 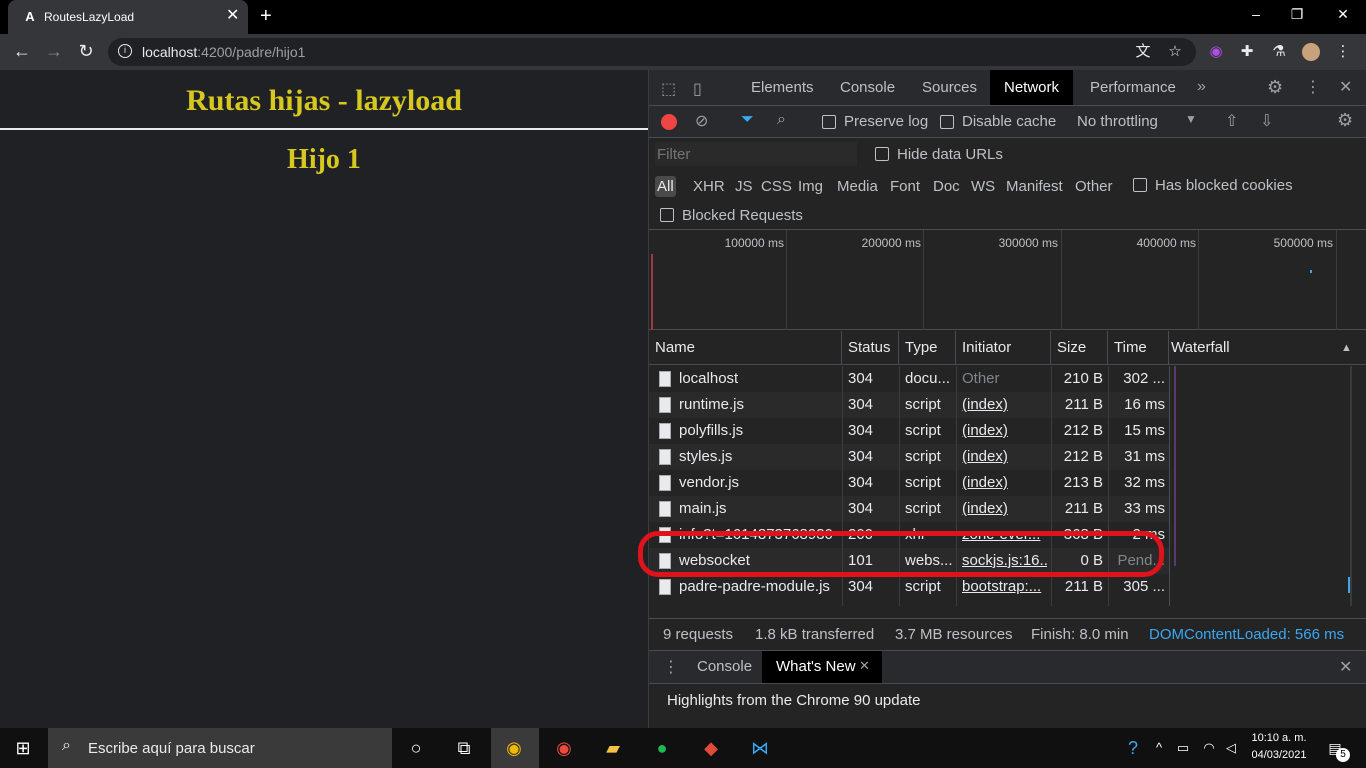 I want to click on cortana-icon: ○, so click(x=416, y=748).